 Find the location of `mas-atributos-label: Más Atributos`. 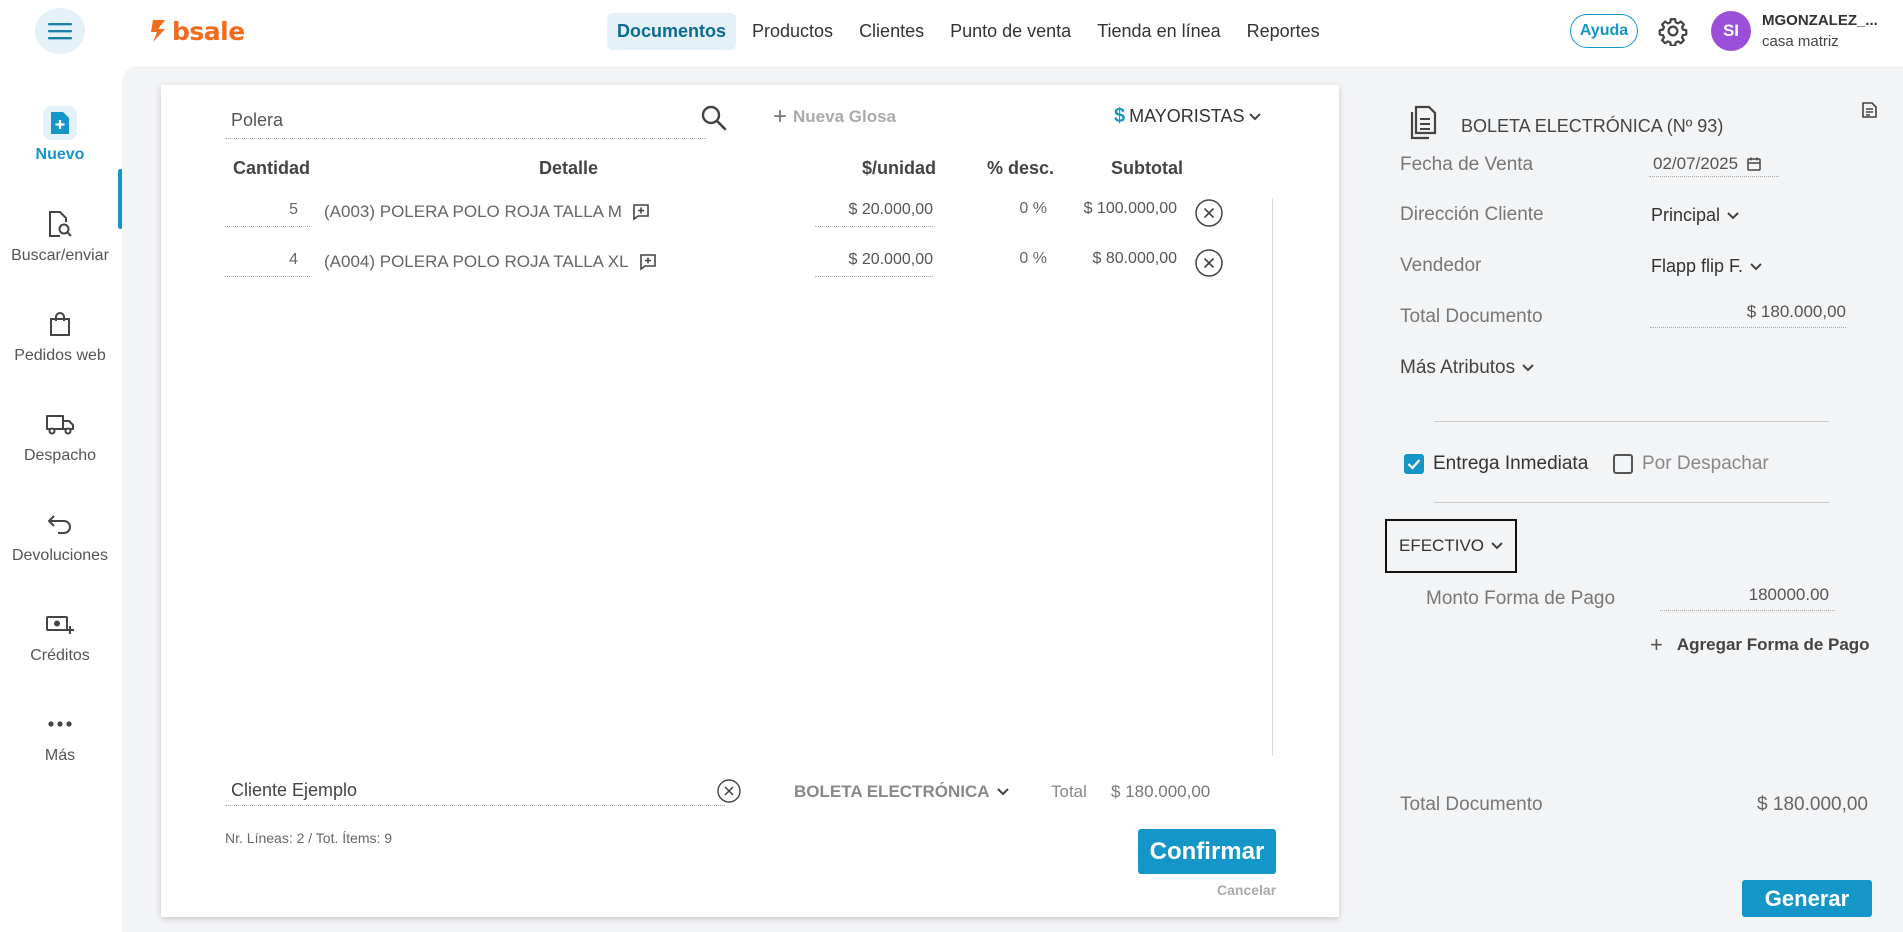

mas-atributos-label: Más Atributos is located at coordinates (1458, 367).